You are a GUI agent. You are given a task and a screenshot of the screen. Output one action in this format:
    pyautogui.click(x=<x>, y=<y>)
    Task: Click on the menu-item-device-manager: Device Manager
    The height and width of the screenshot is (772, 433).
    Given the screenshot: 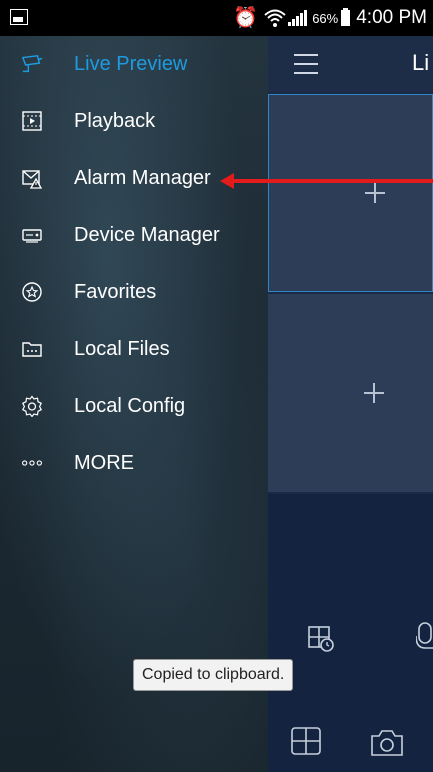 What is the action you would take?
    pyautogui.click(x=134, y=235)
    